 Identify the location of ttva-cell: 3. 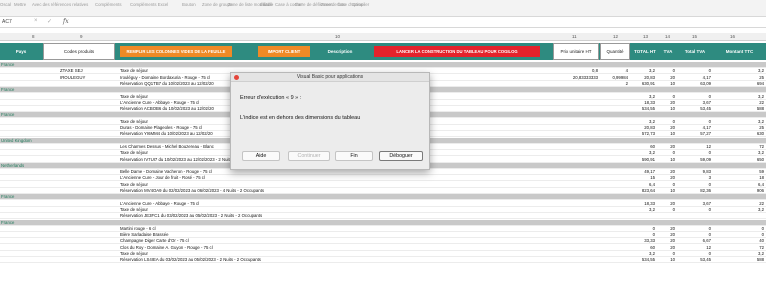
(710, 178).